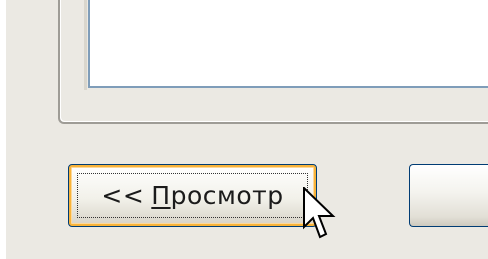 The image size is (488, 259). Describe the element at coordinates (319, 213) in the screenshot. I see `arrow-pointer-icon` at that location.